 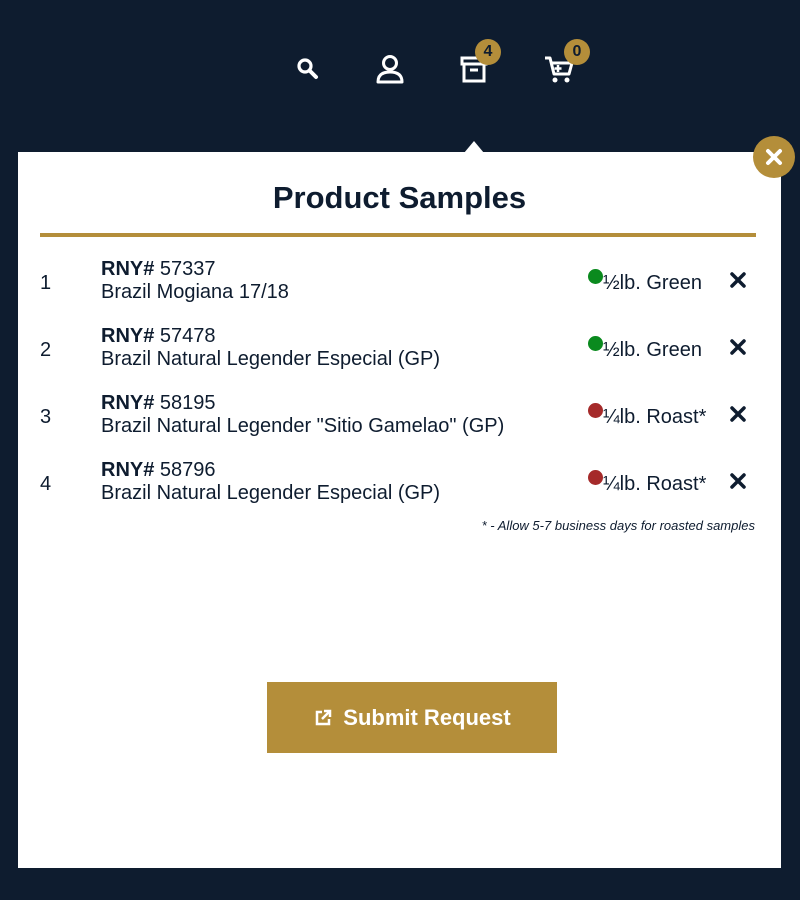 I want to click on rny-line: RNY# 57337, so click(x=195, y=269).